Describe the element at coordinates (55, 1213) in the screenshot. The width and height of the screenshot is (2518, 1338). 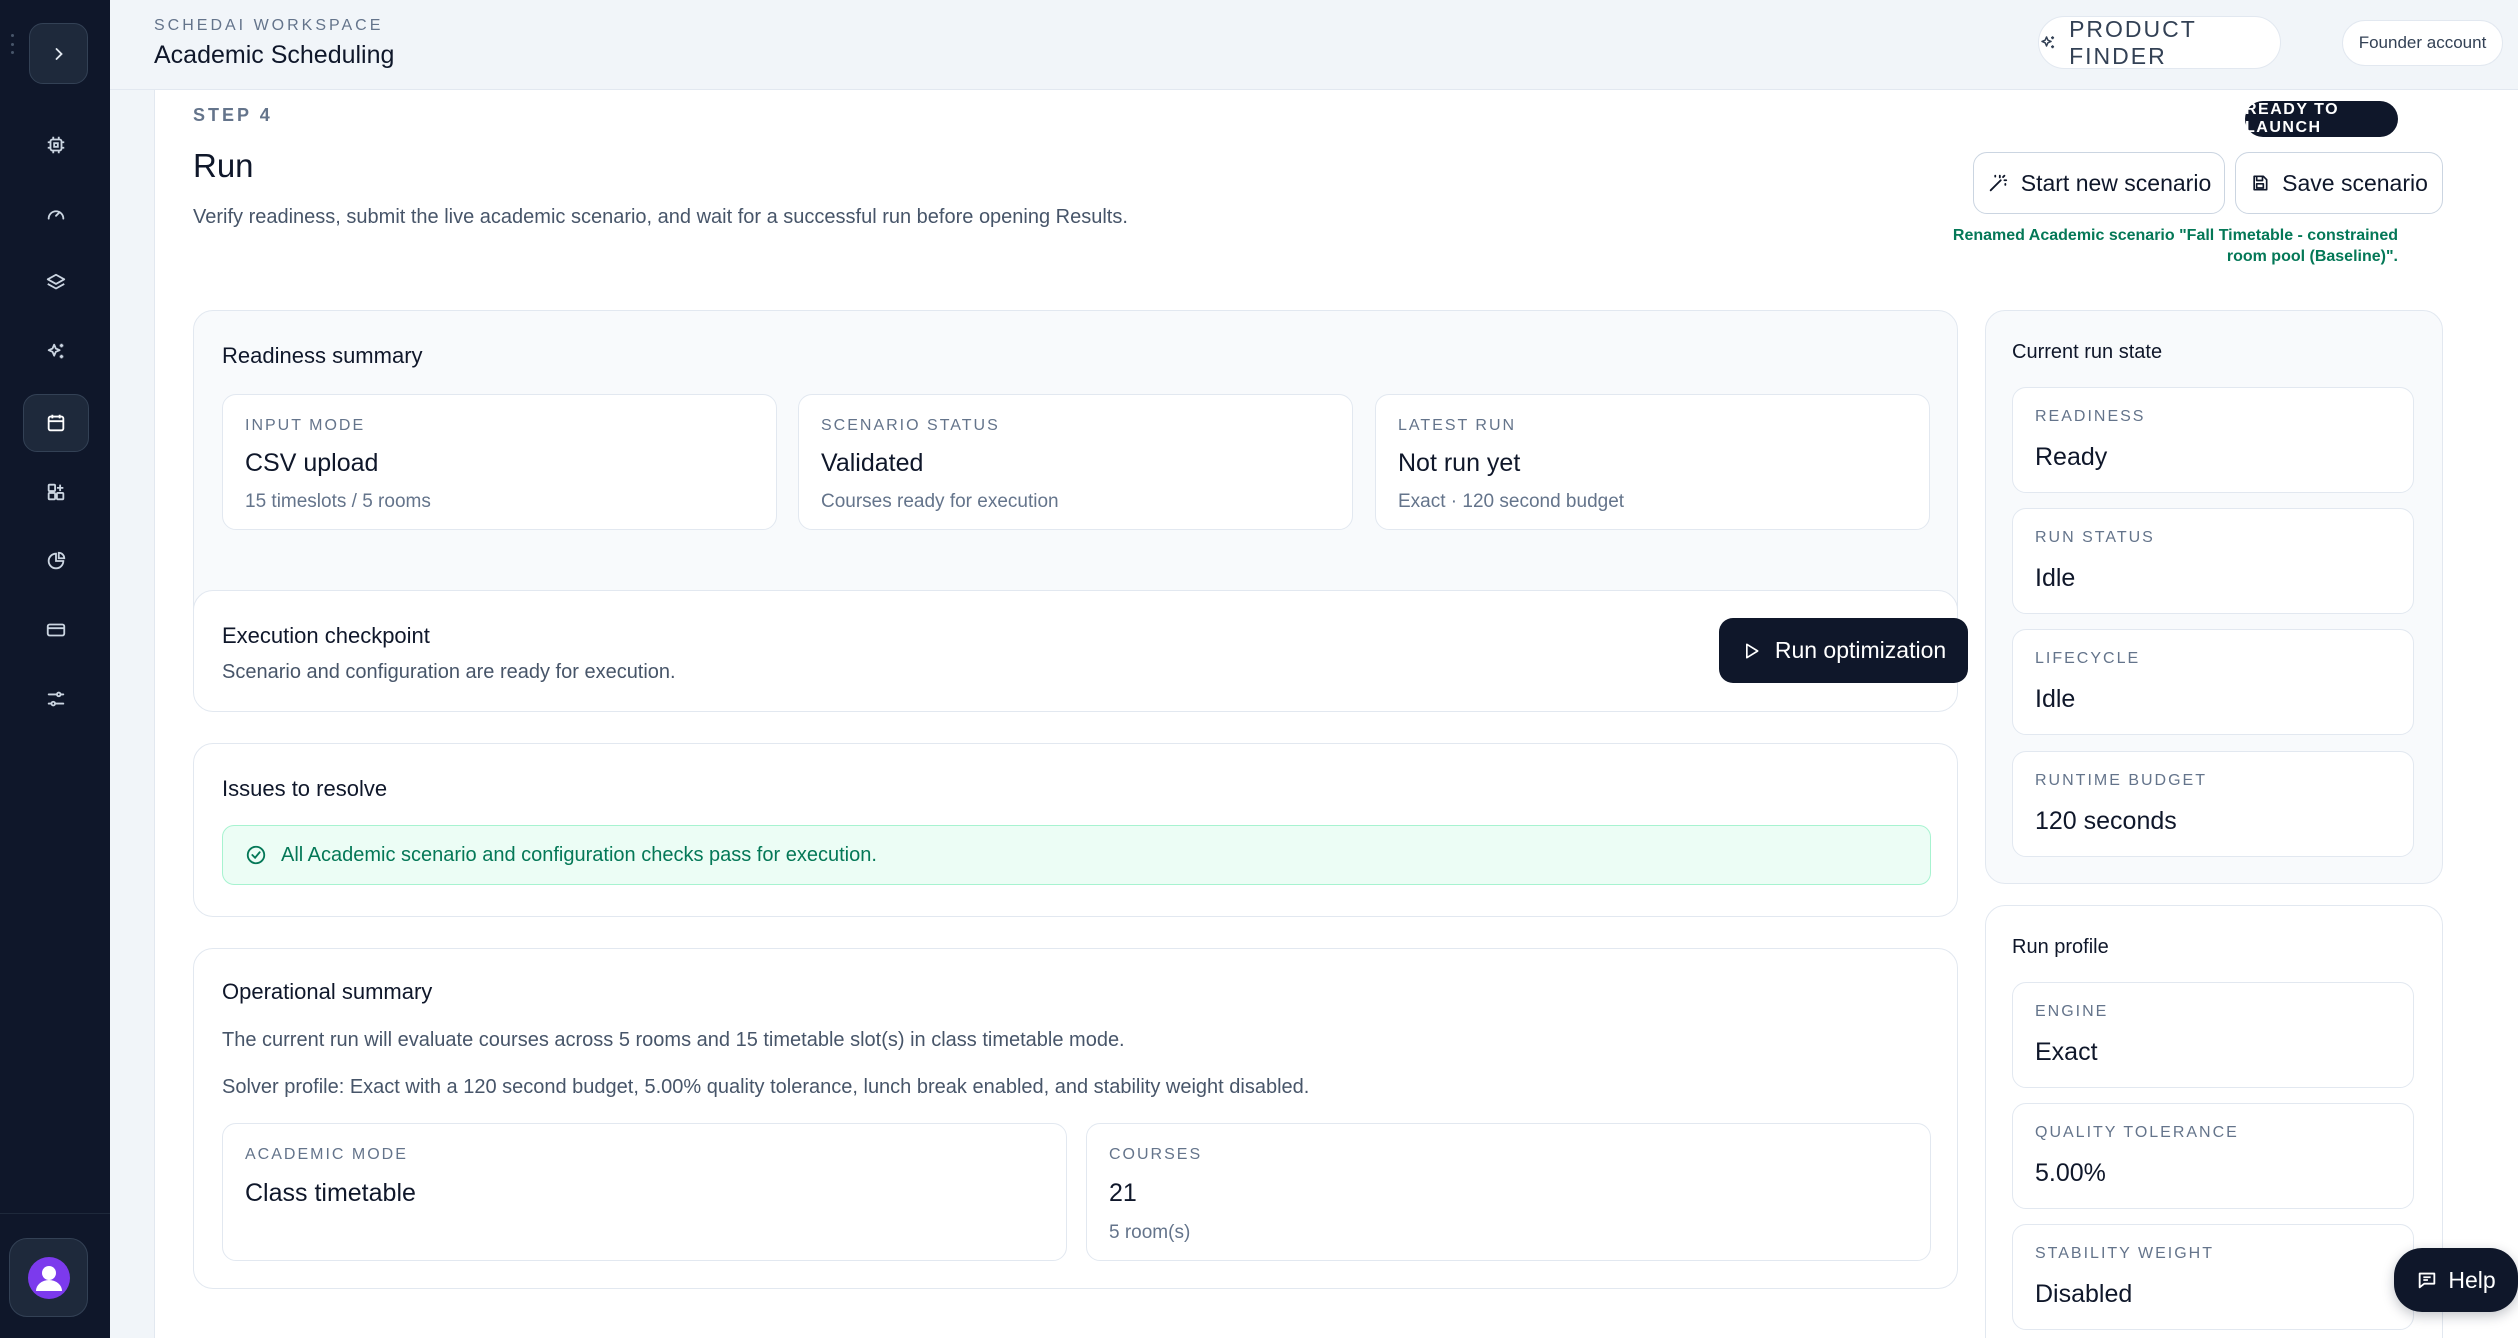
I see `sidebar-divider` at that location.